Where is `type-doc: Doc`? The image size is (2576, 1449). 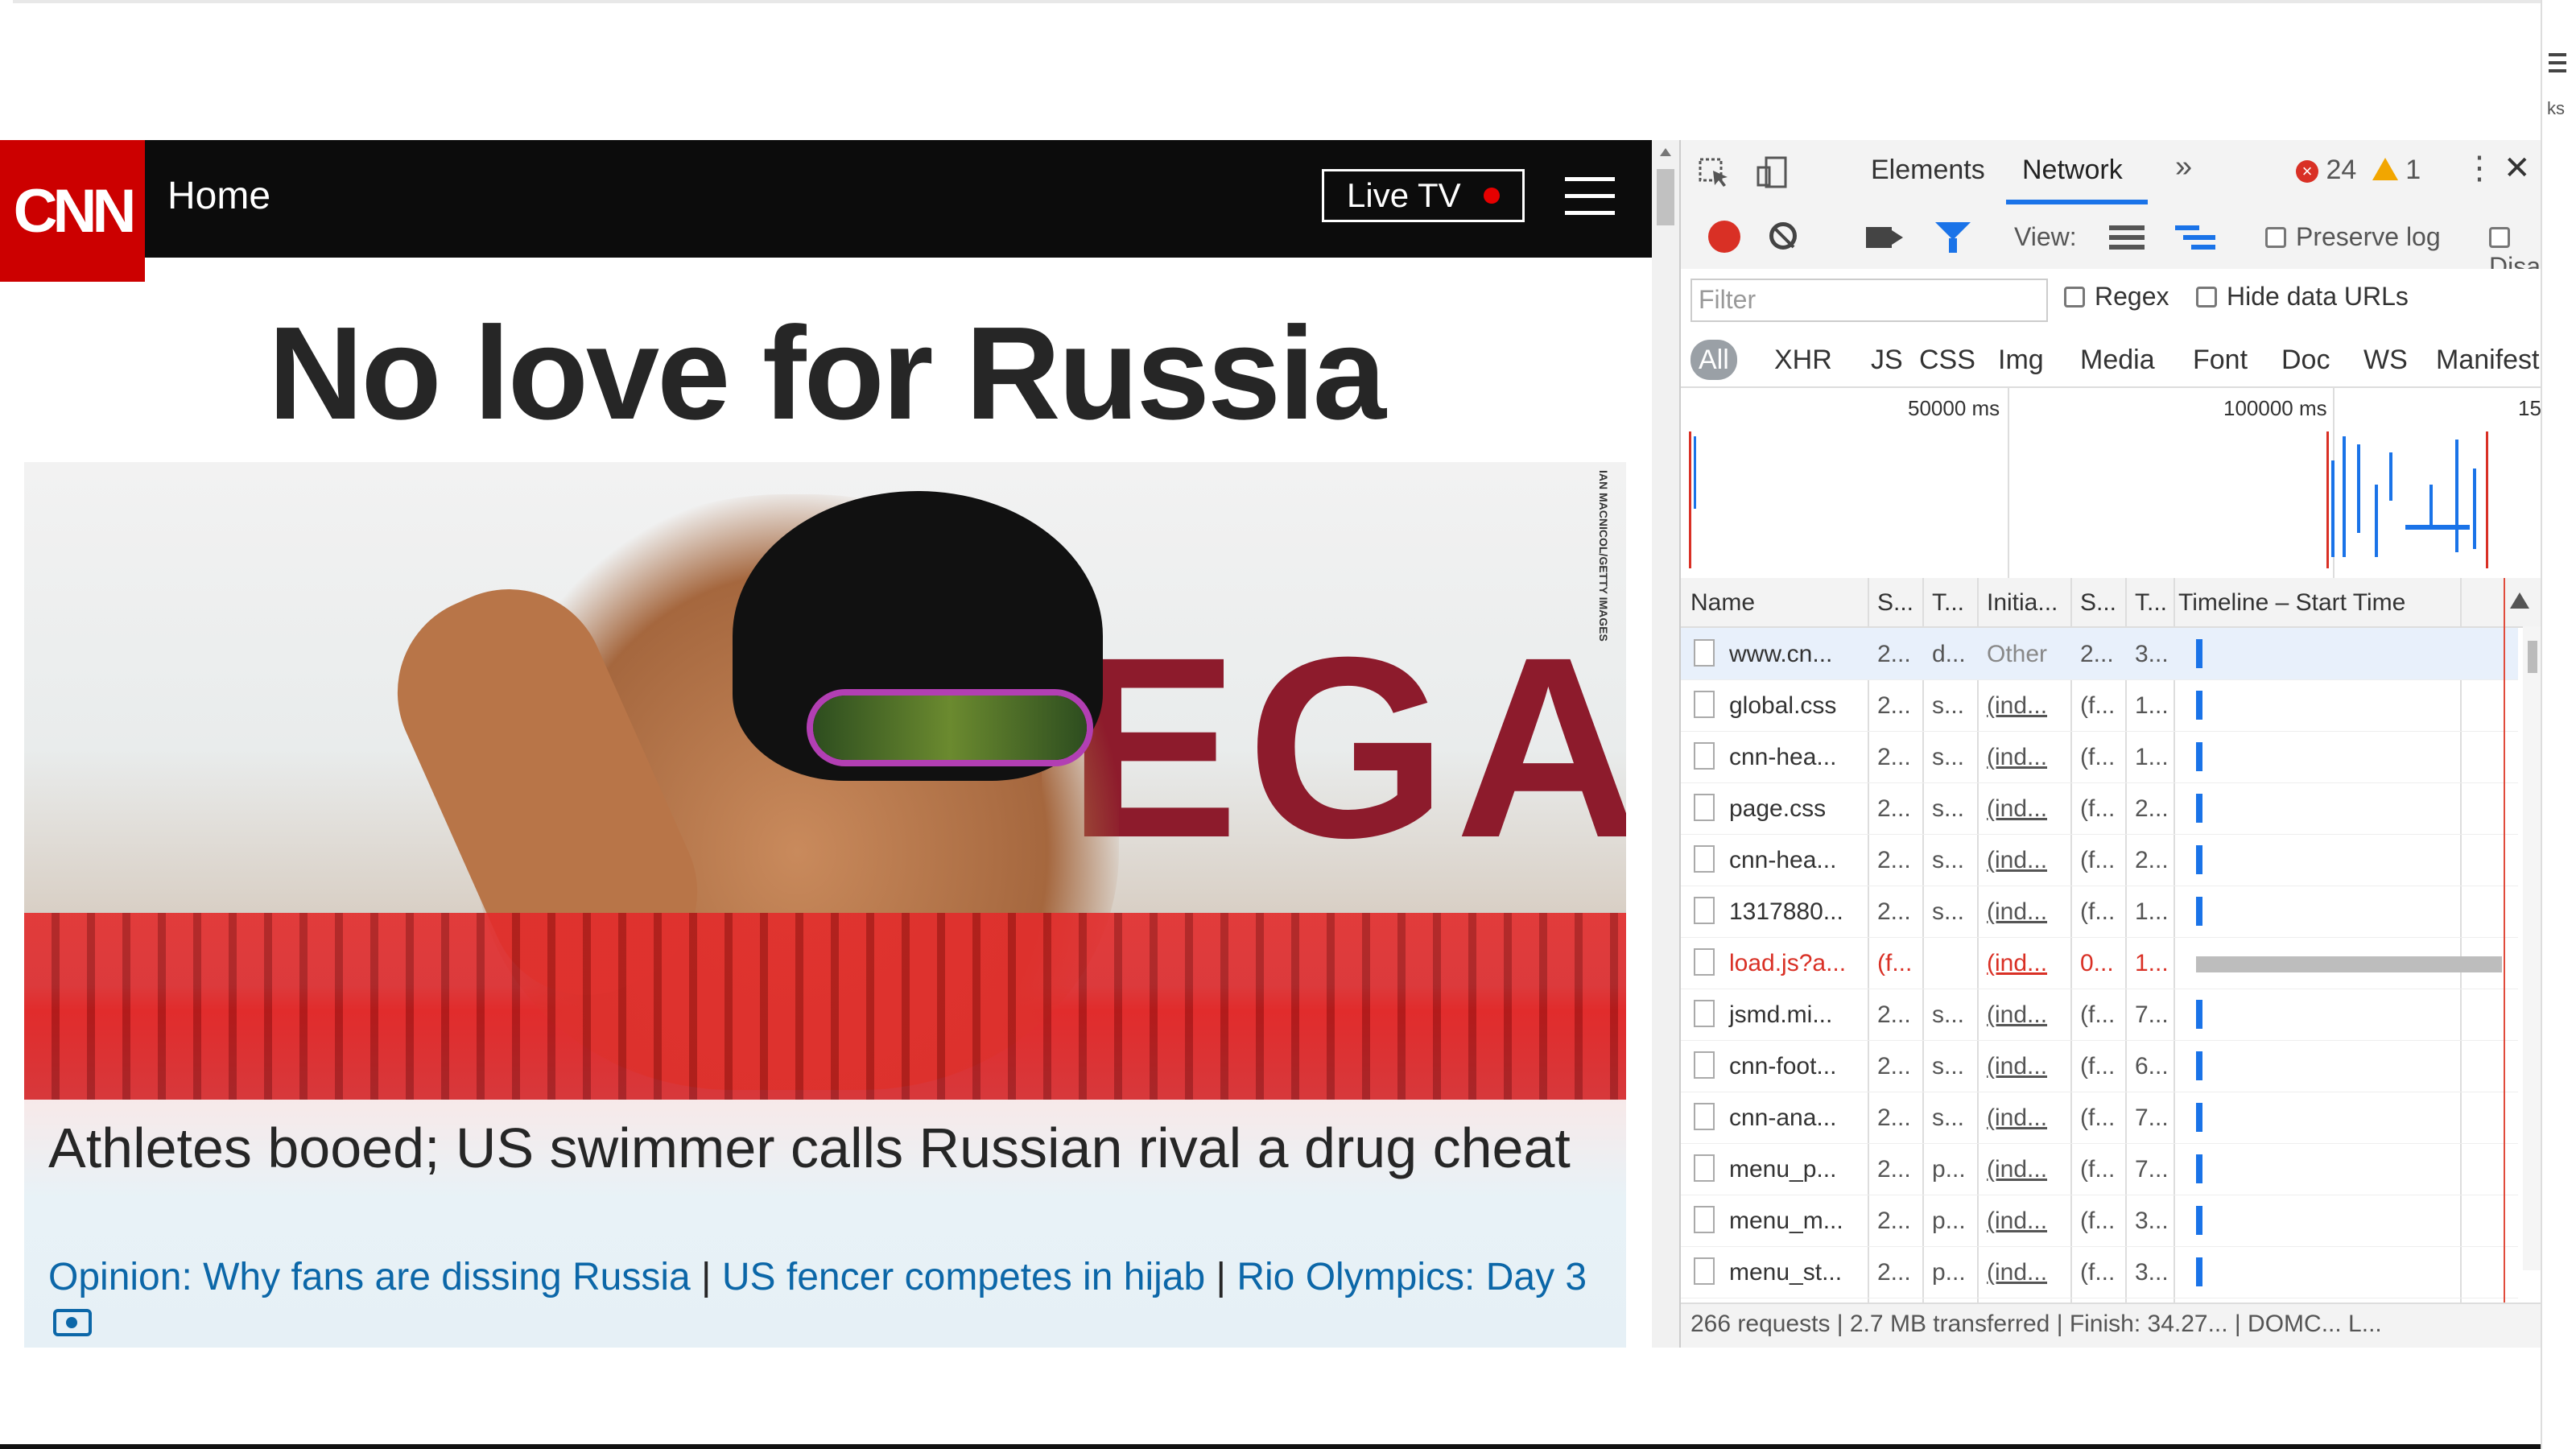
type-doc: Doc is located at coordinates (2305, 360).